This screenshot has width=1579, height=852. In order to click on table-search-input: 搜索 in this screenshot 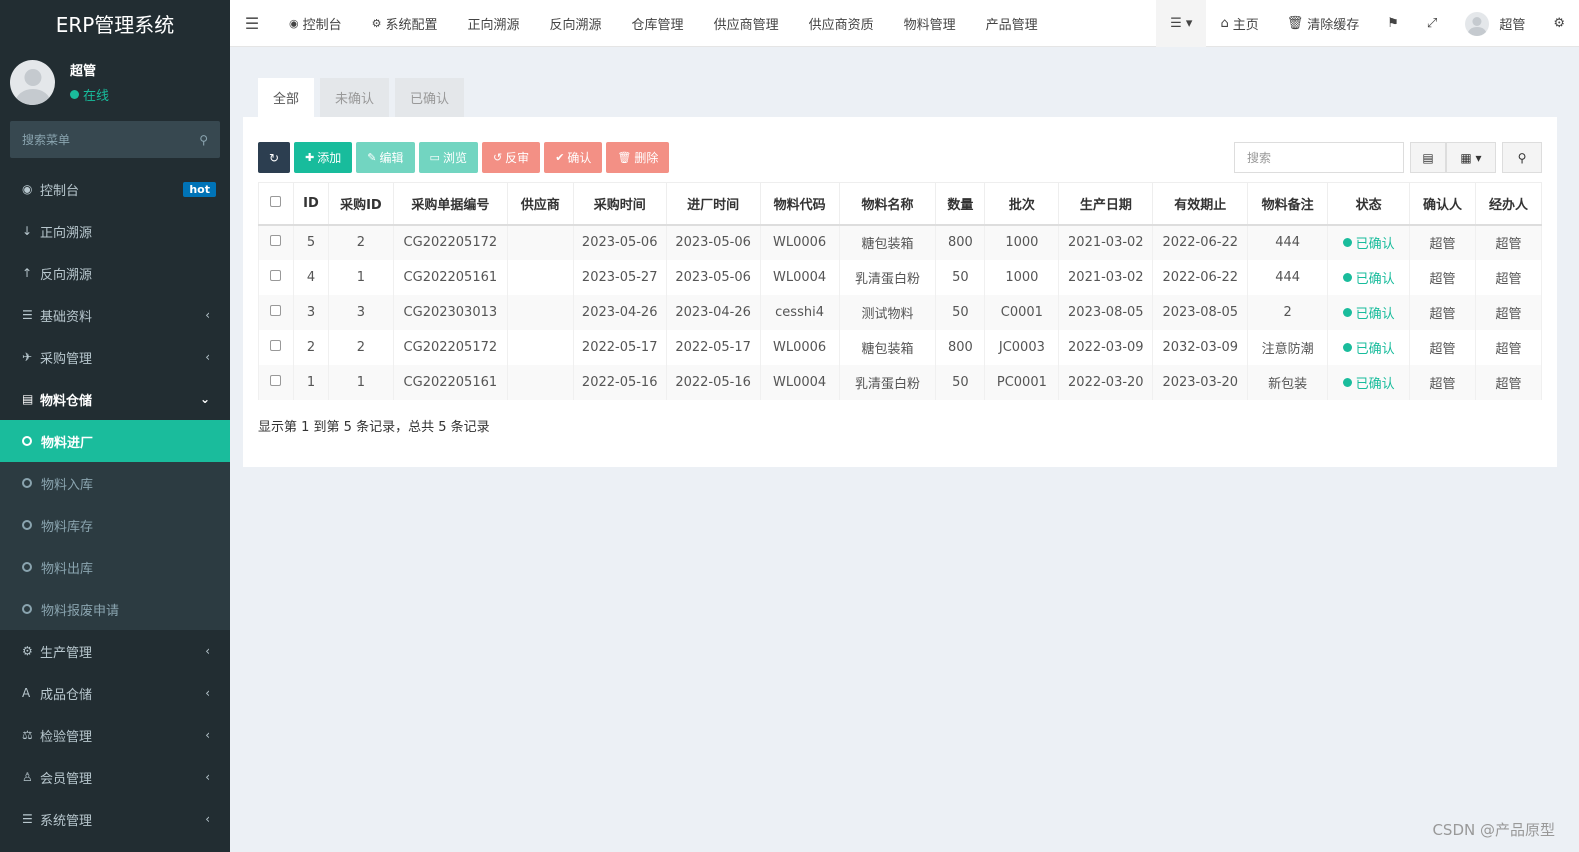, I will do `click(1319, 157)`.